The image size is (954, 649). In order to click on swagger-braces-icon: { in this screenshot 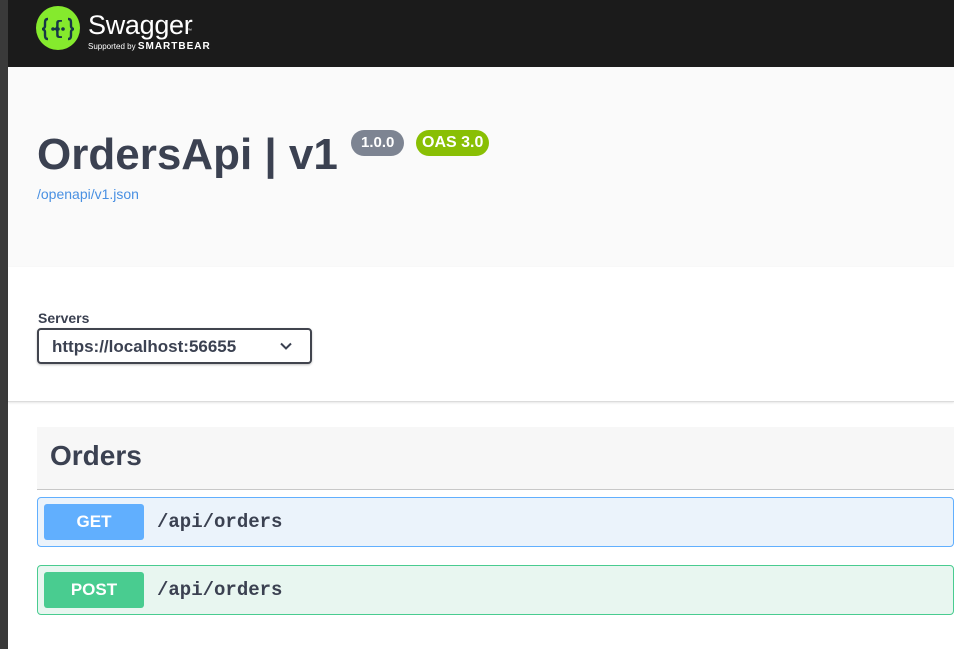, I will do `click(58, 28)`.